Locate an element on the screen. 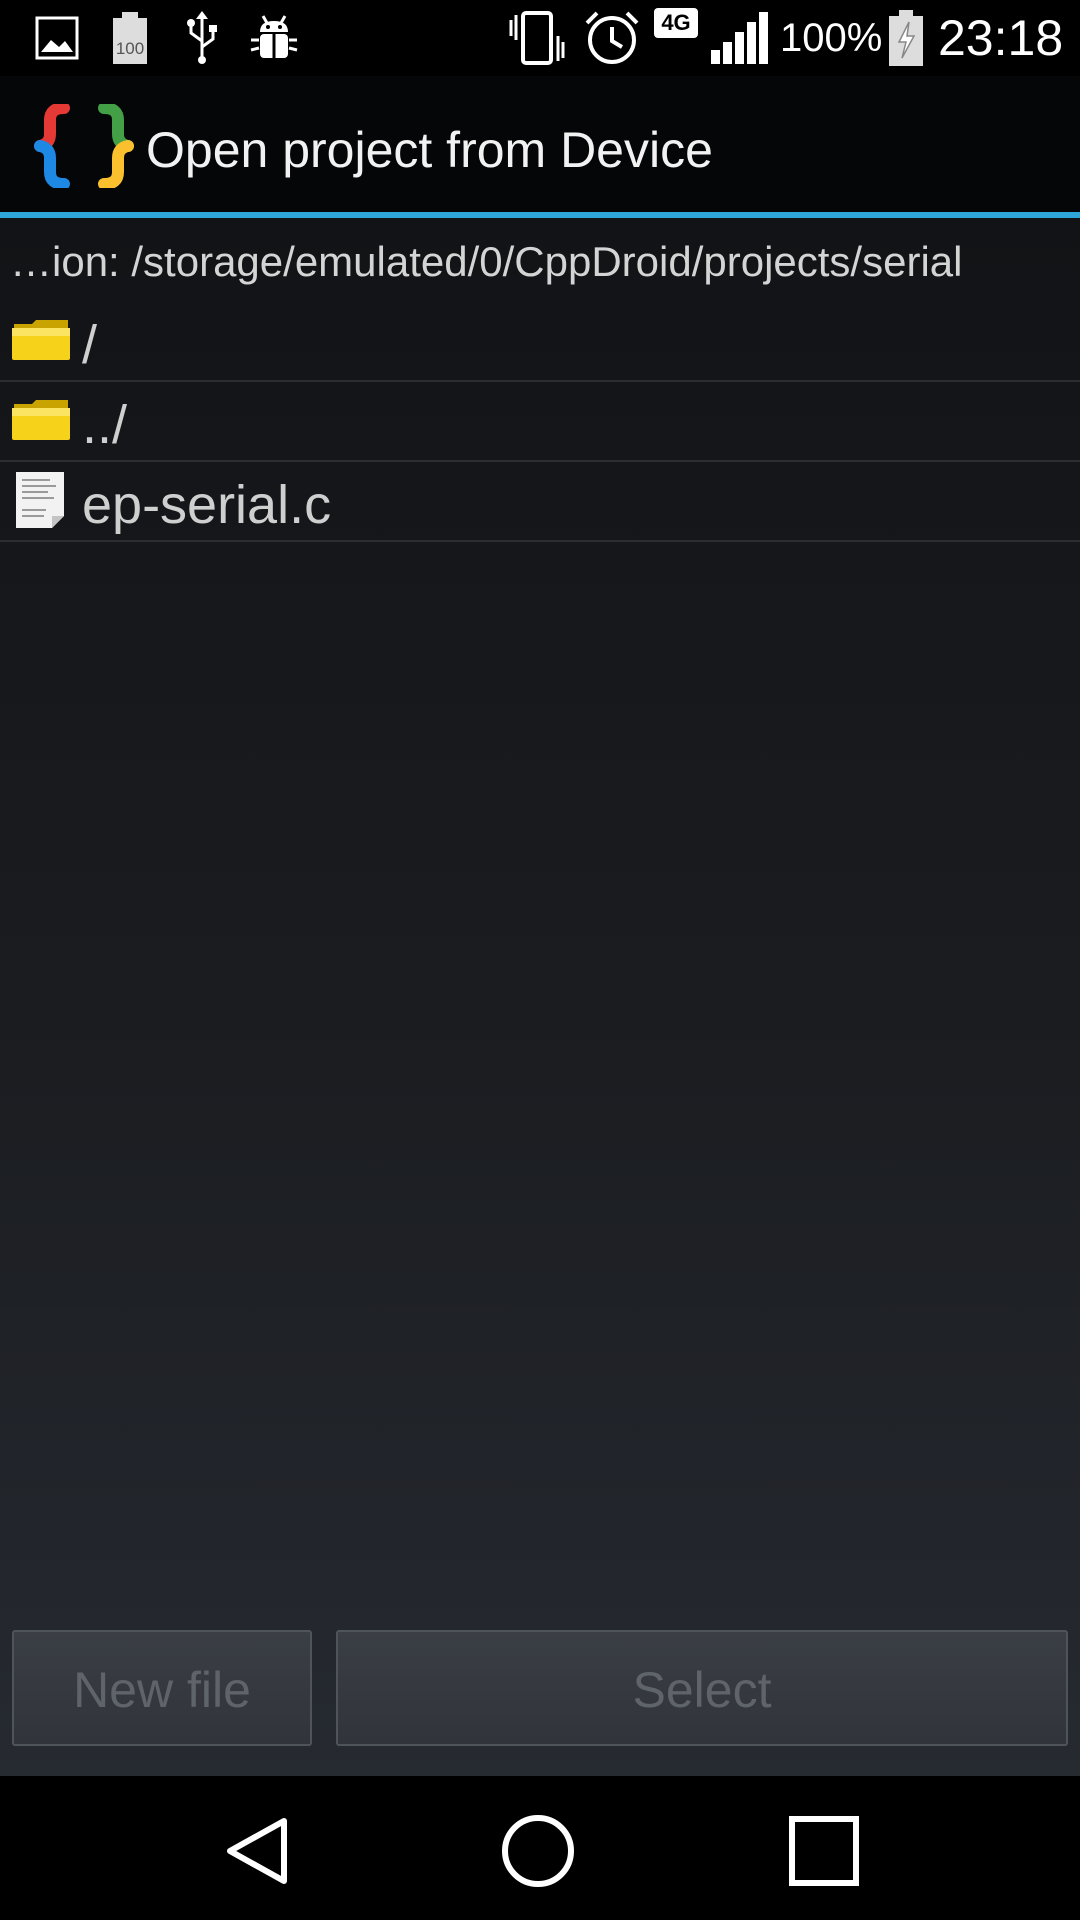  network-4g-icon: 4G is located at coordinates (676, 23).